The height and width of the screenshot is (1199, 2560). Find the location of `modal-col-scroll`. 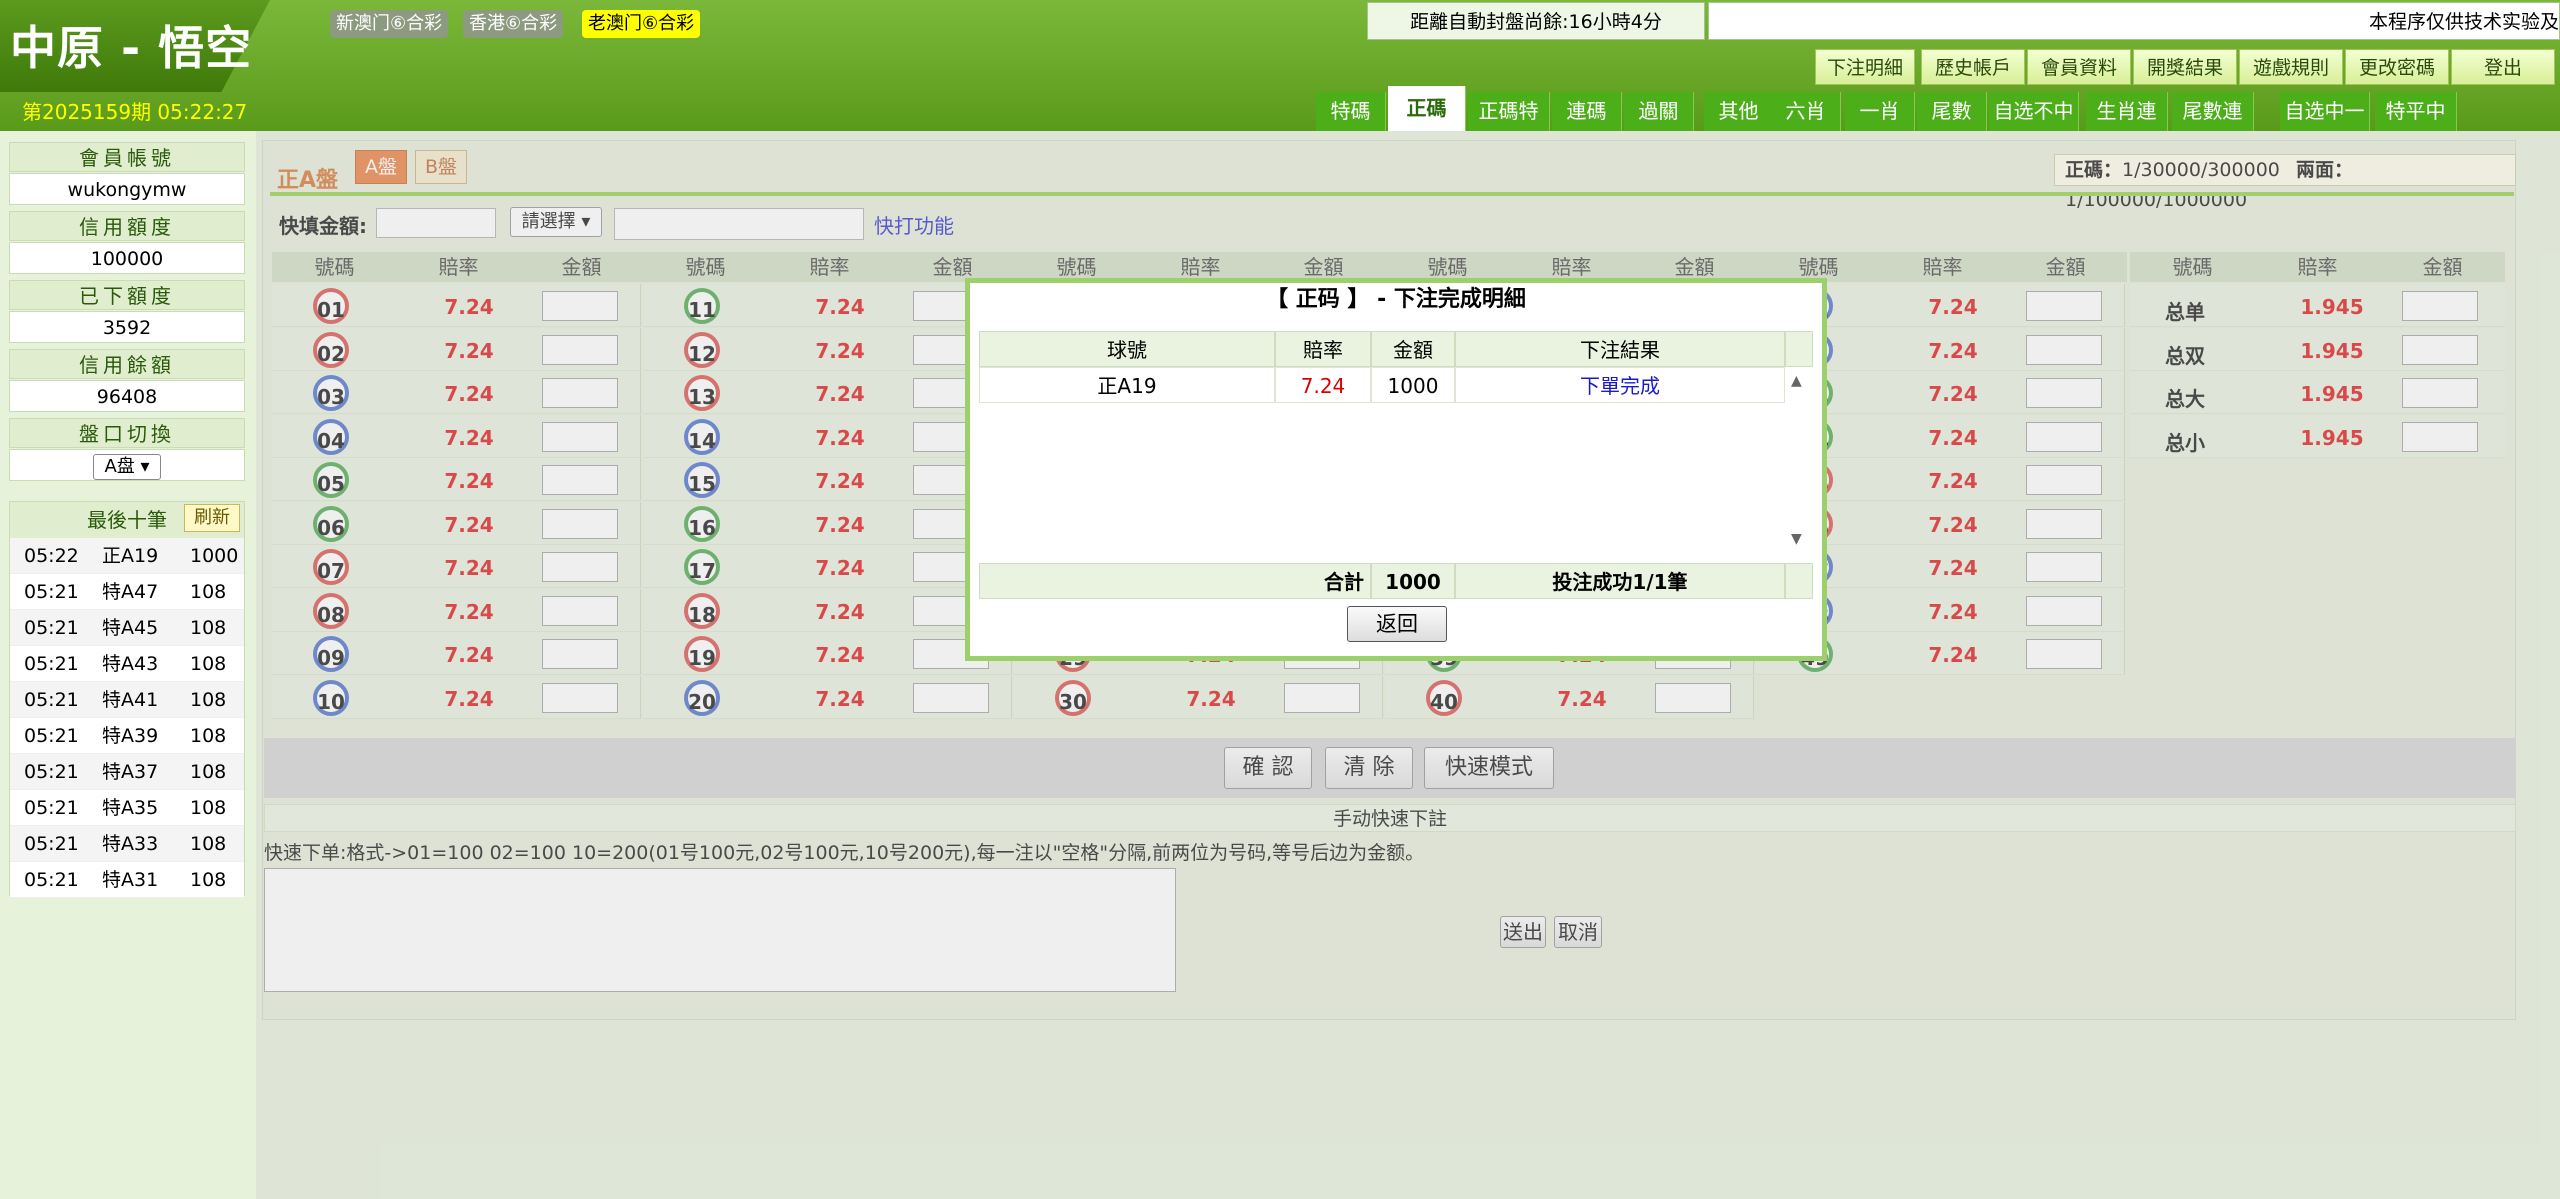

modal-col-scroll is located at coordinates (1799, 349).